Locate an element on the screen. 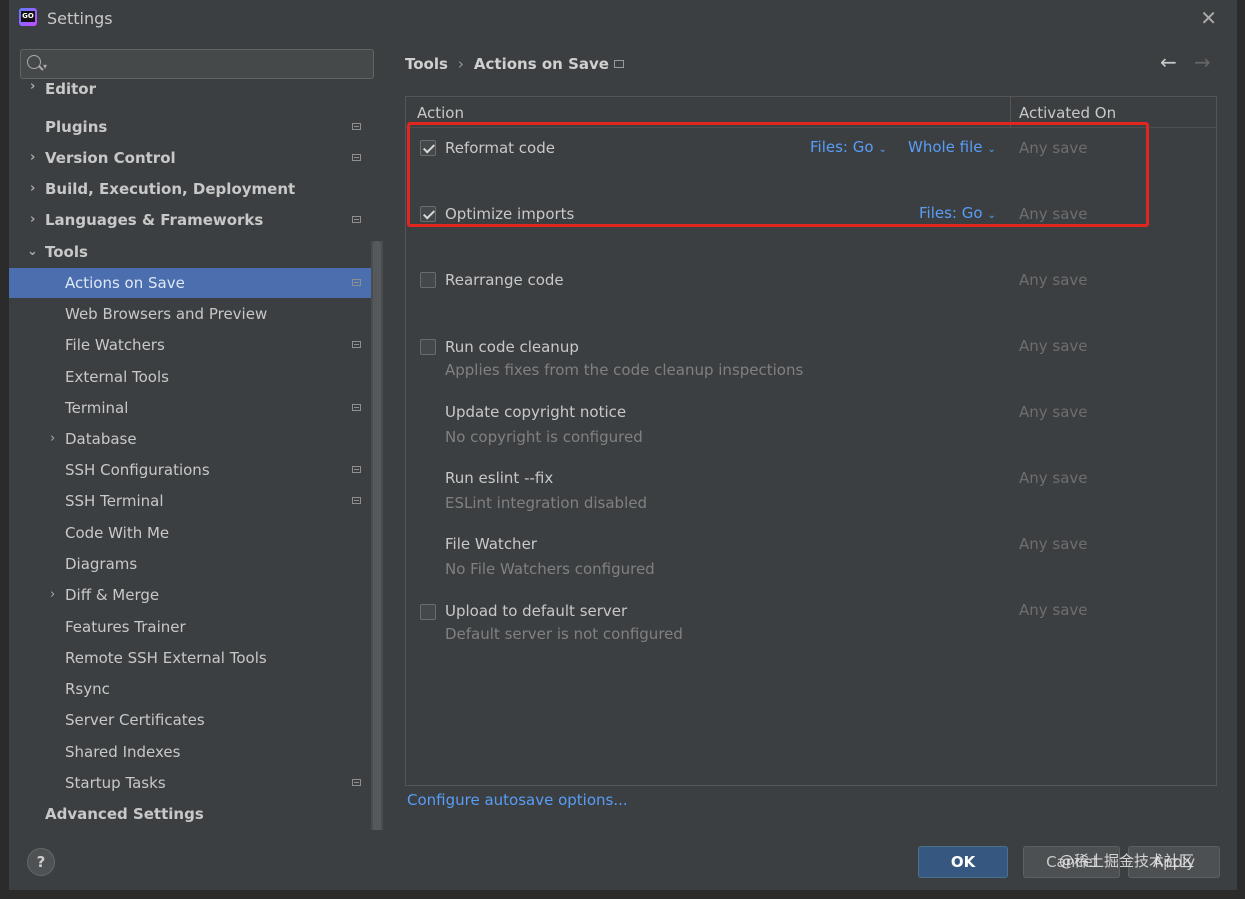  sidebar-item-label: Languages & Frameworks is located at coordinates (154, 220).